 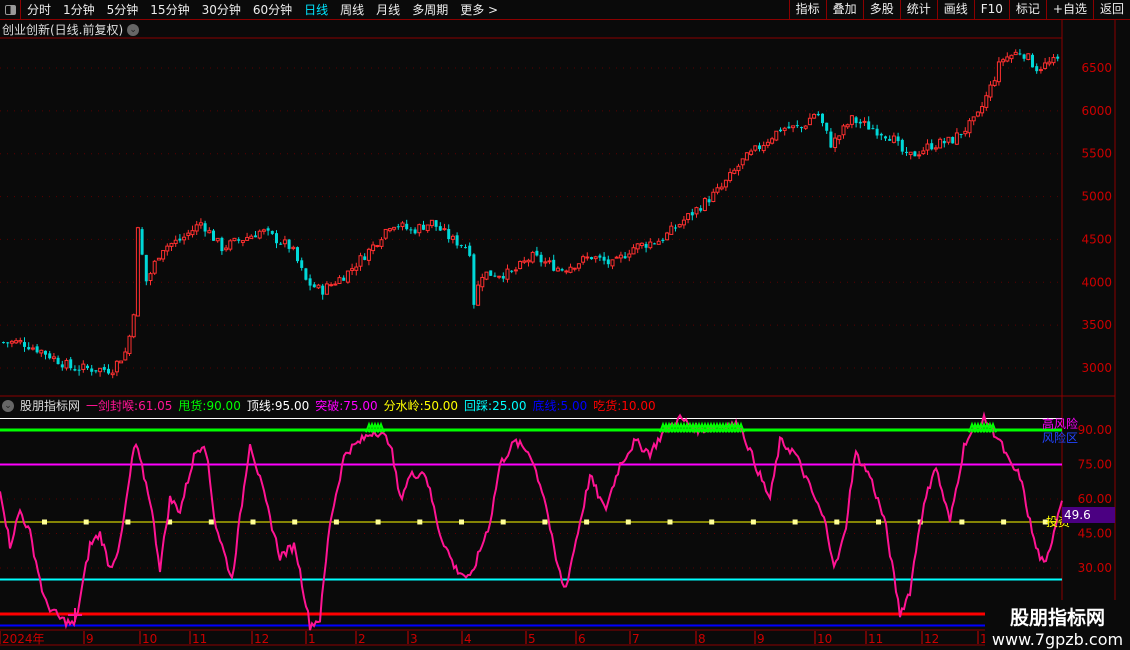 What do you see at coordinates (875, 639) in the screenshot?
I see `date-label: 11` at bounding box center [875, 639].